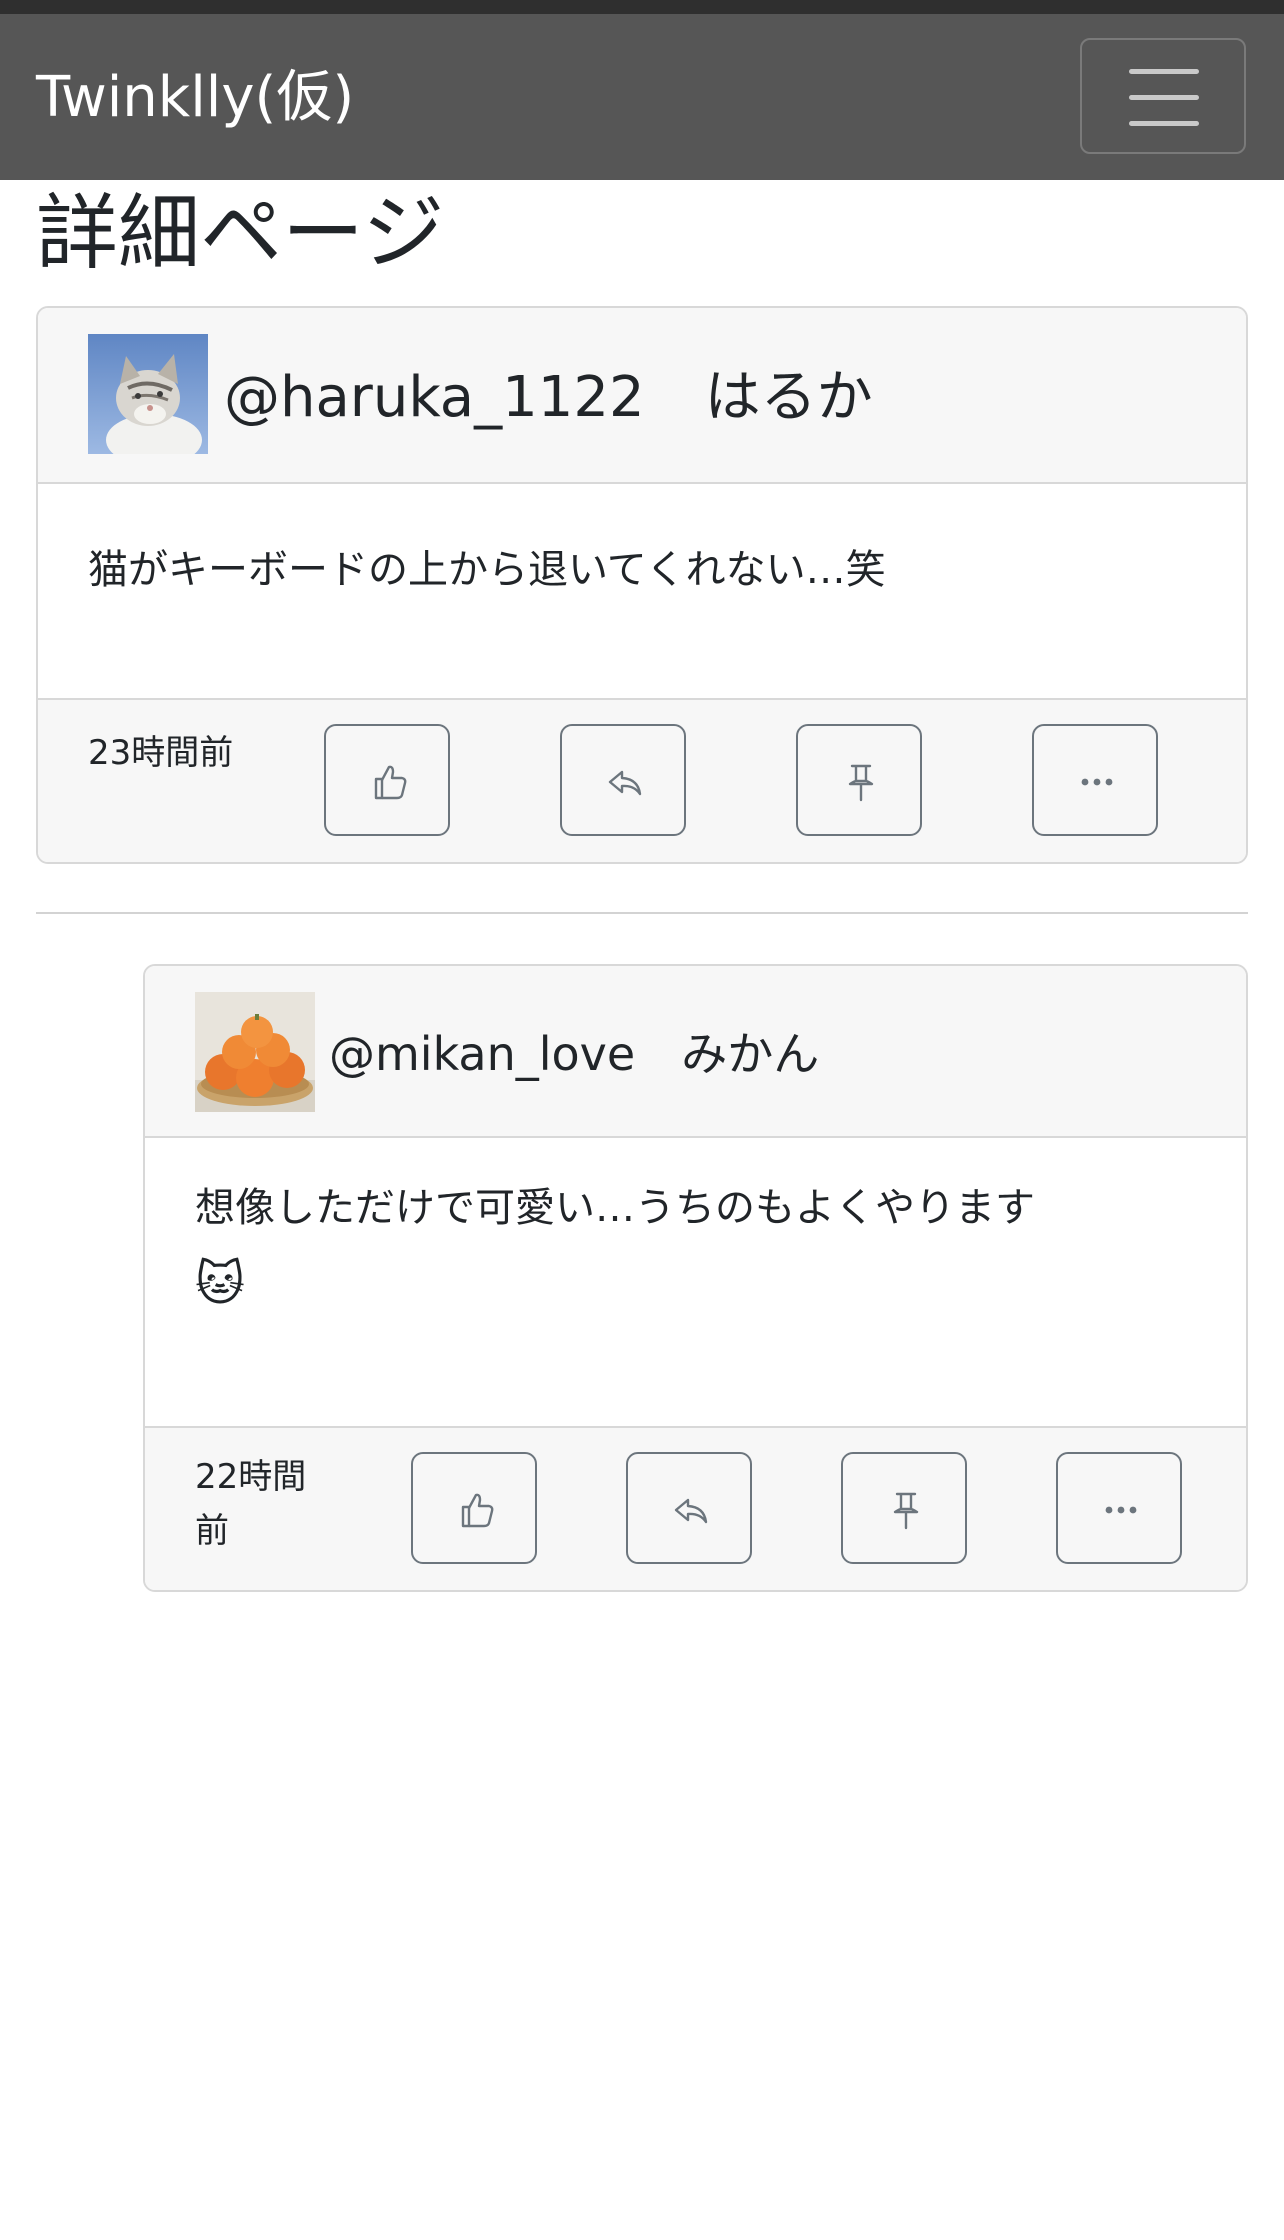  I want to click on status-strip, so click(642, 7).